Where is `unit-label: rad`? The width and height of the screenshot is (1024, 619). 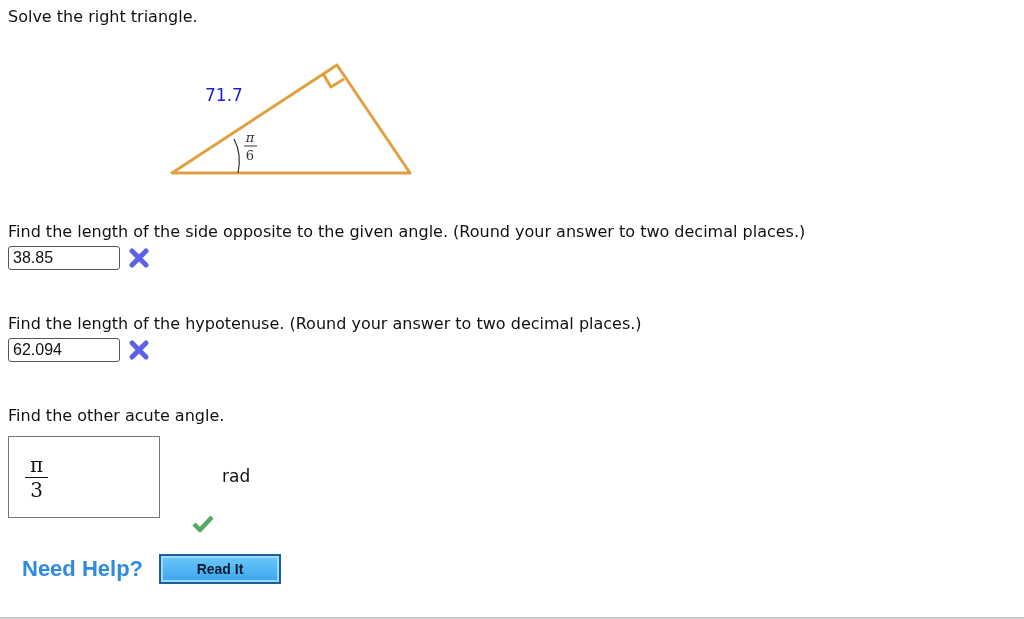
unit-label: rad is located at coordinates (236, 476).